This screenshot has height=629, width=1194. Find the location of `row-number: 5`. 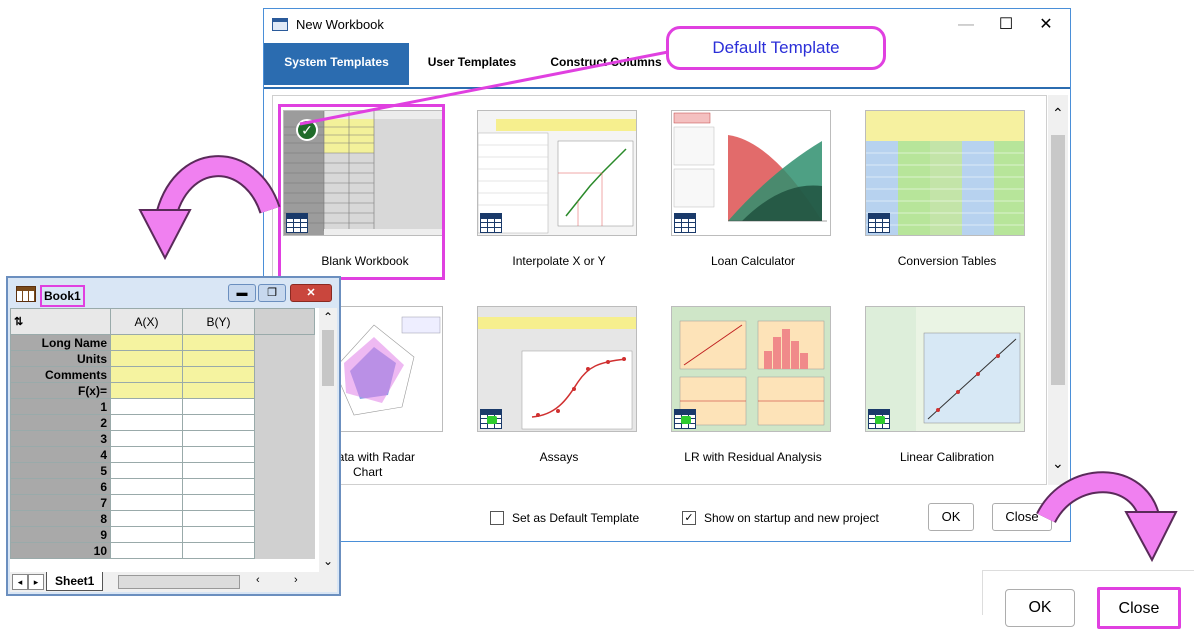

row-number: 5 is located at coordinates (60, 470).